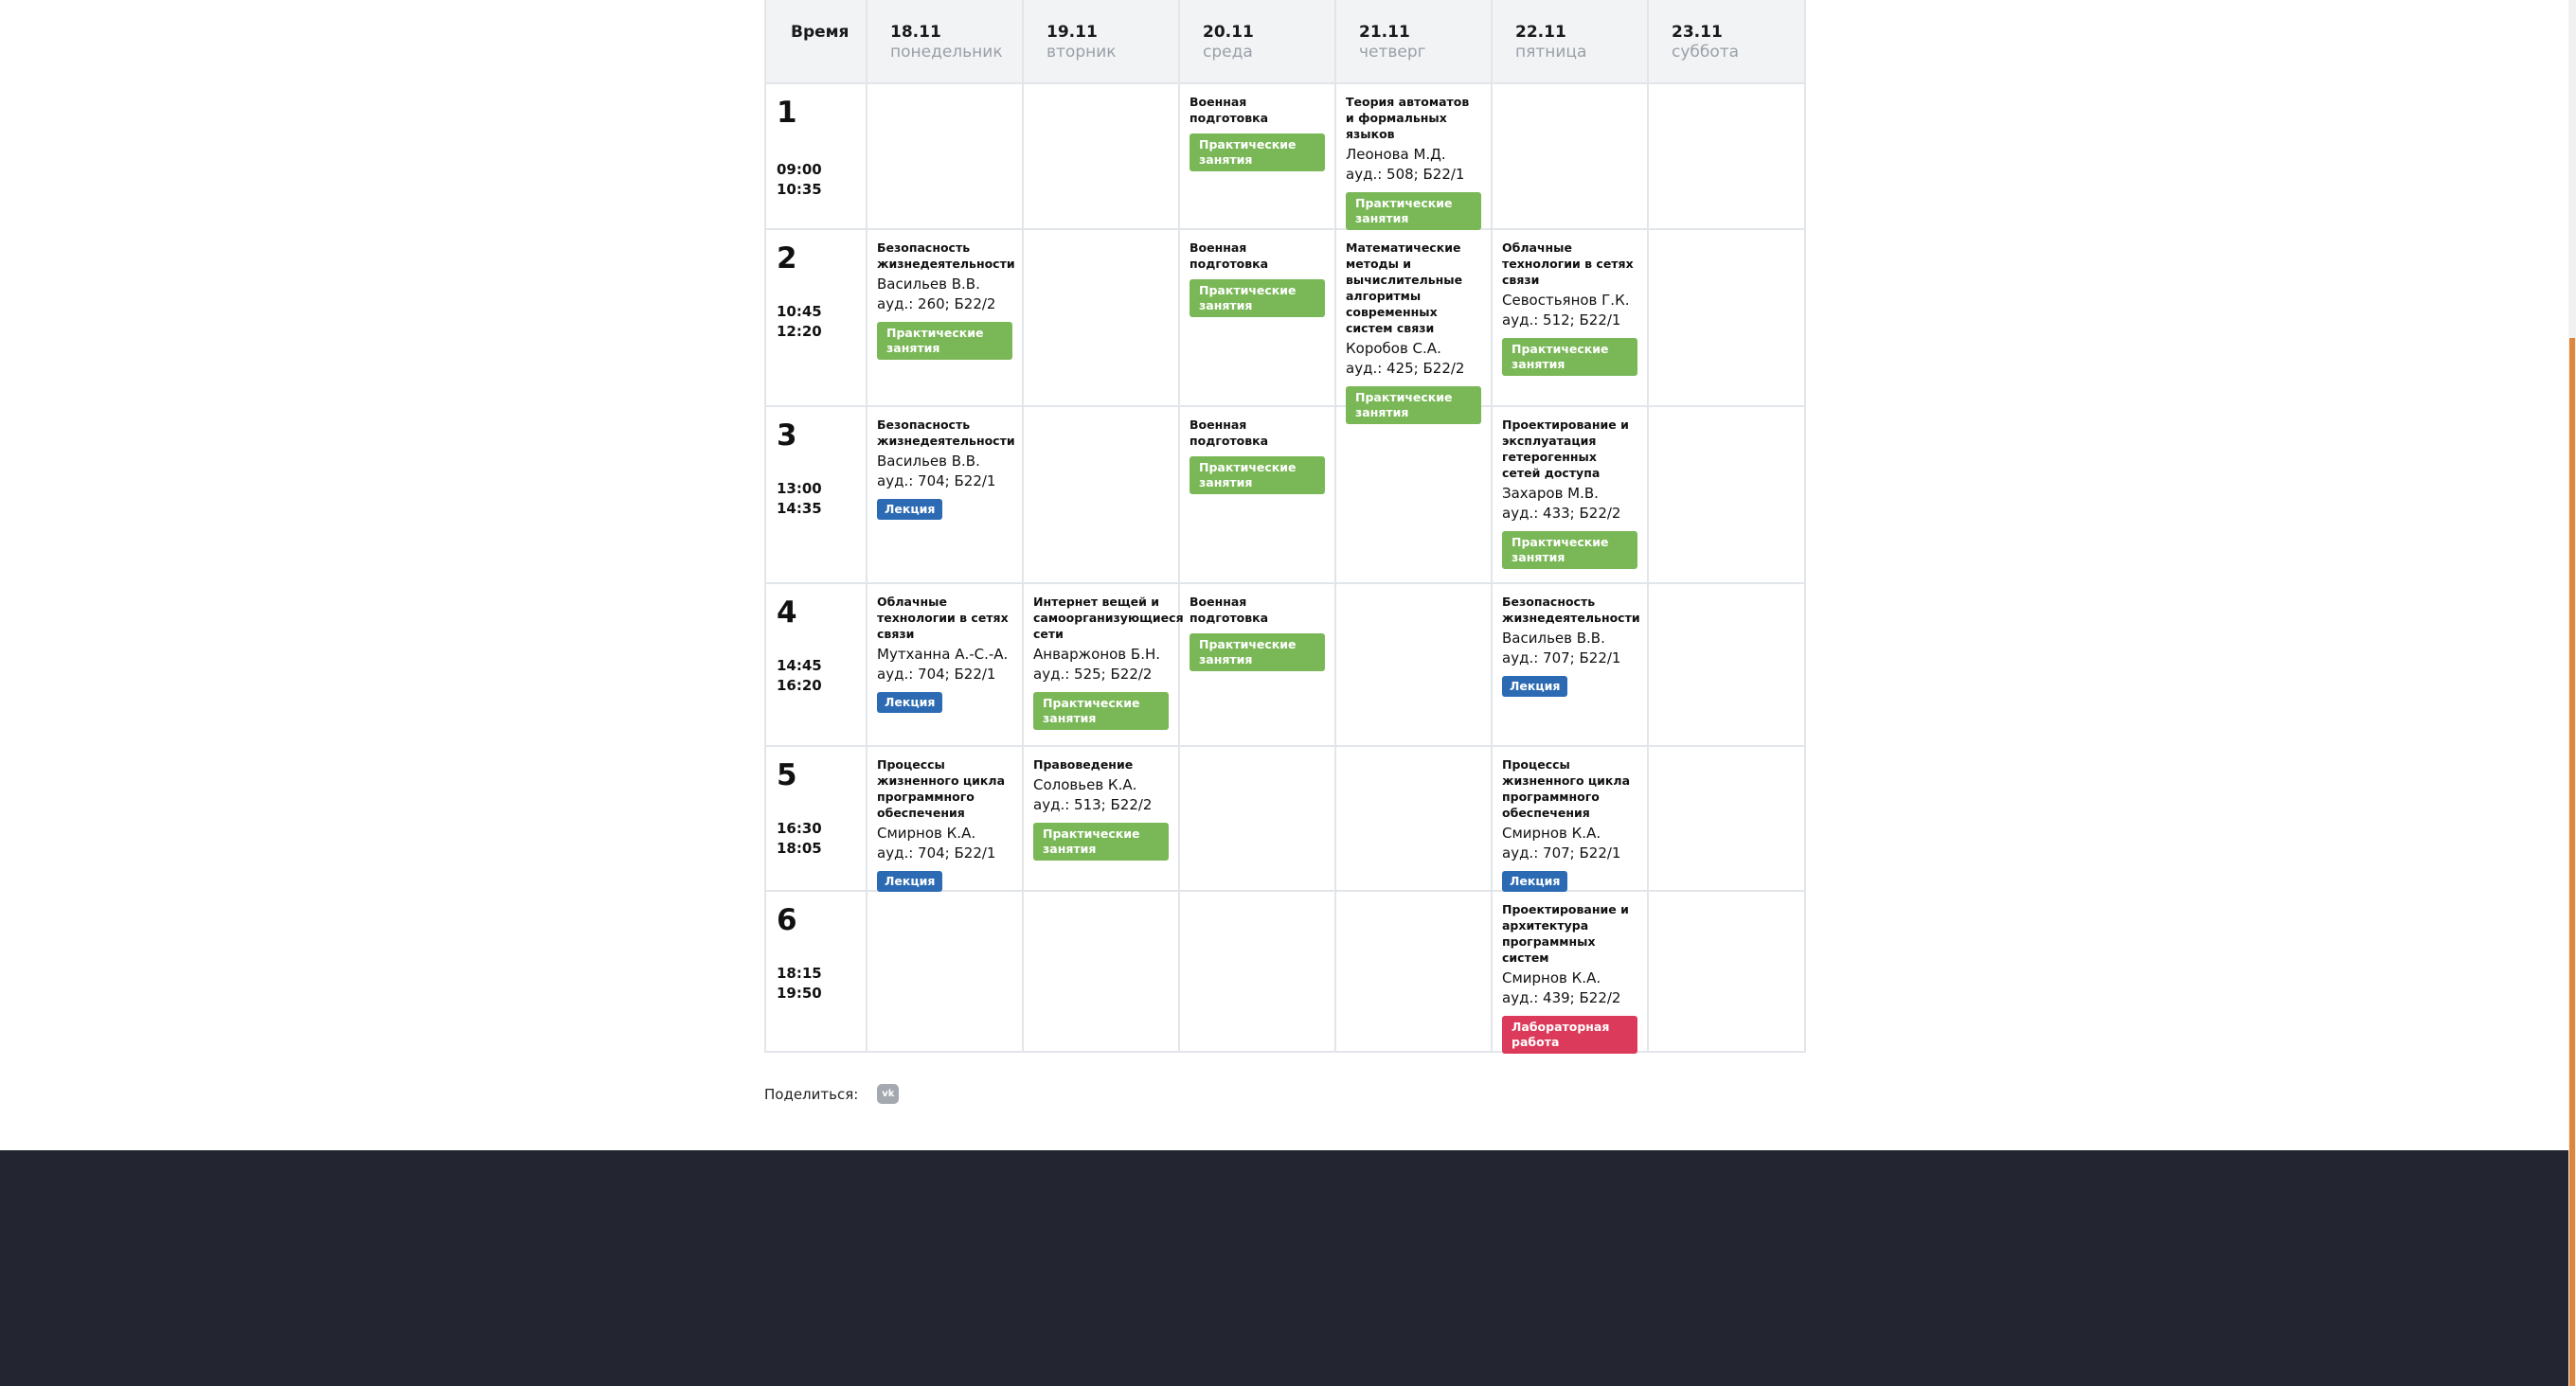 The image size is (2576, 1386). I want to click on pair-number: 2, so click(787, 258).